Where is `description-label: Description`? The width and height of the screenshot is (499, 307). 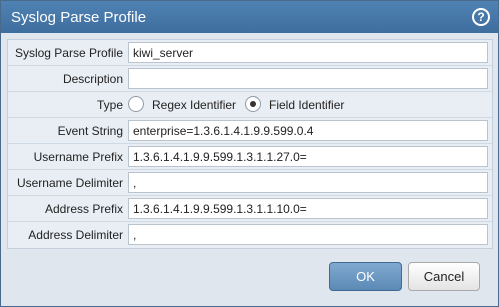 description-label: Description is located at coordinates (92, 79).